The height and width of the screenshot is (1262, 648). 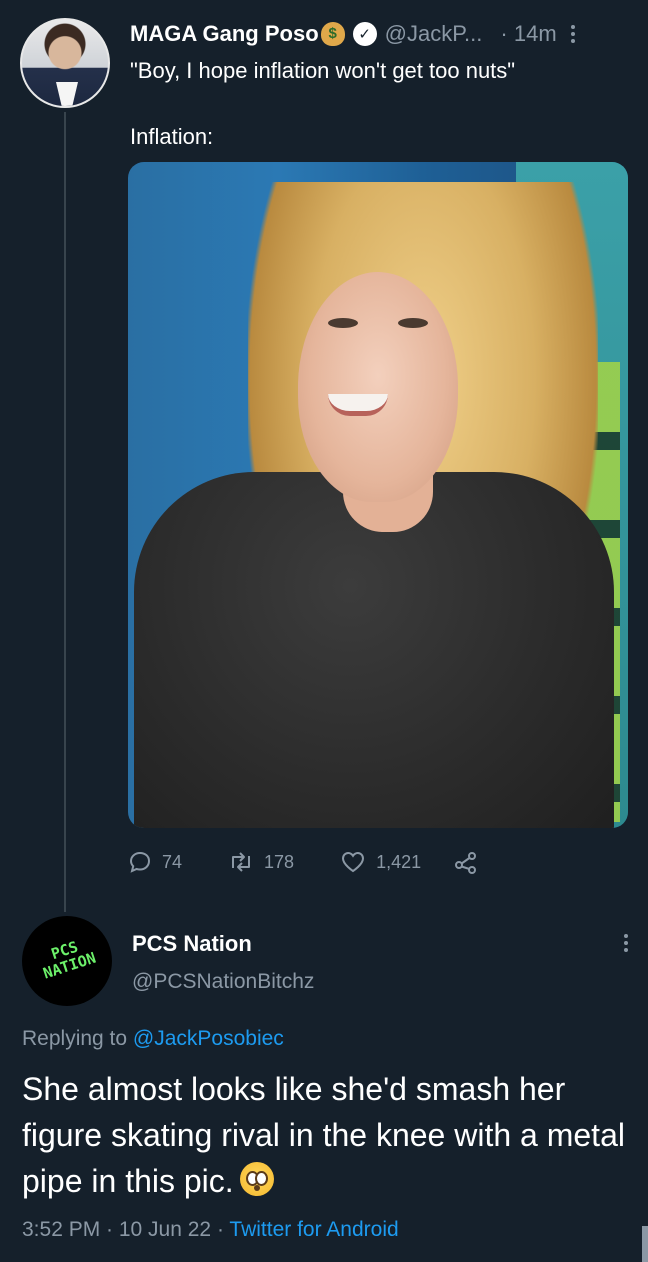 I want to click on tweet-text-line2: Inflation:, so click(x=172, y=136).